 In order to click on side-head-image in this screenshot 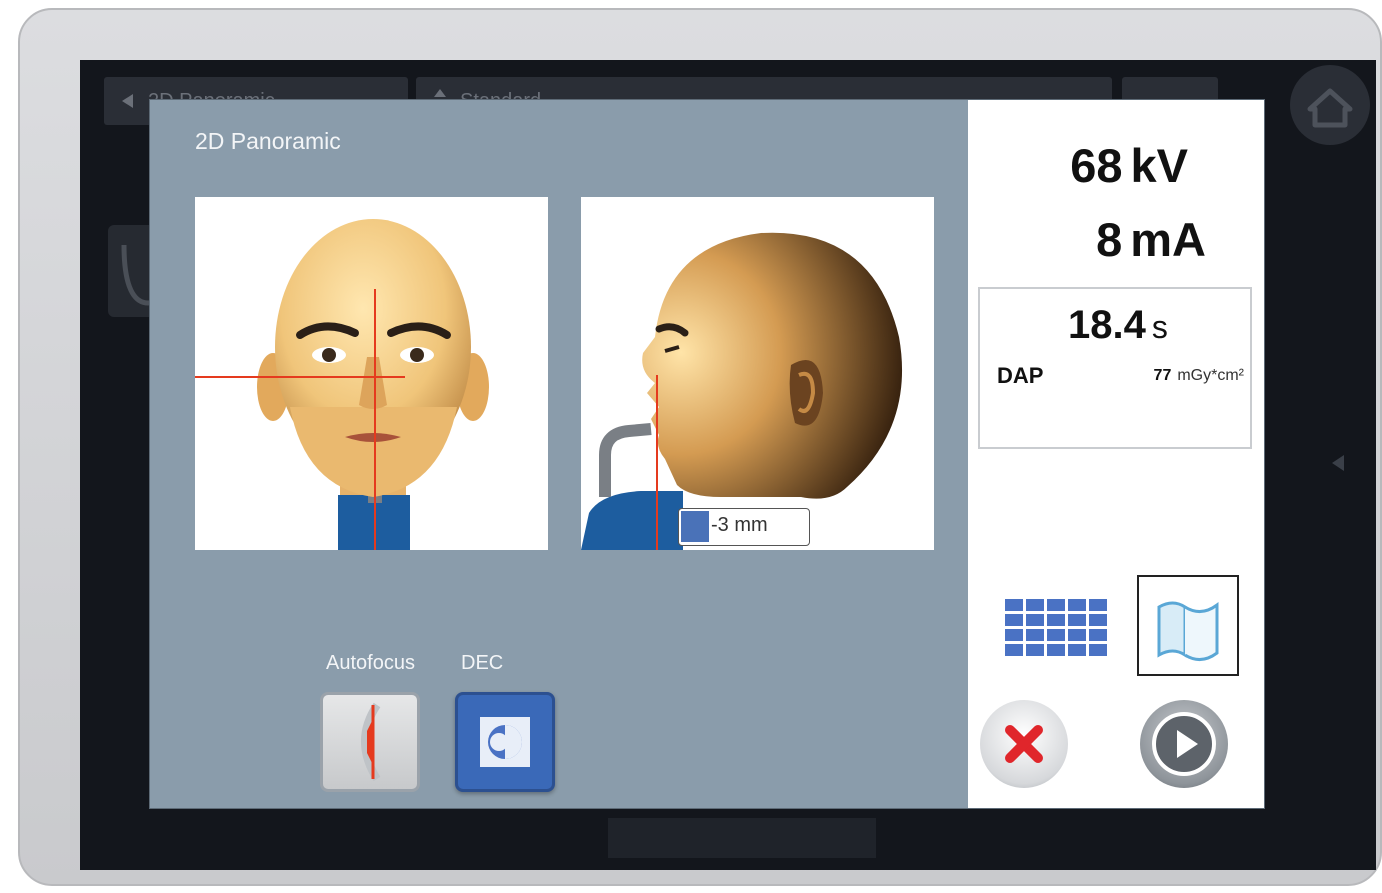, I will do `click(742, 391)`.